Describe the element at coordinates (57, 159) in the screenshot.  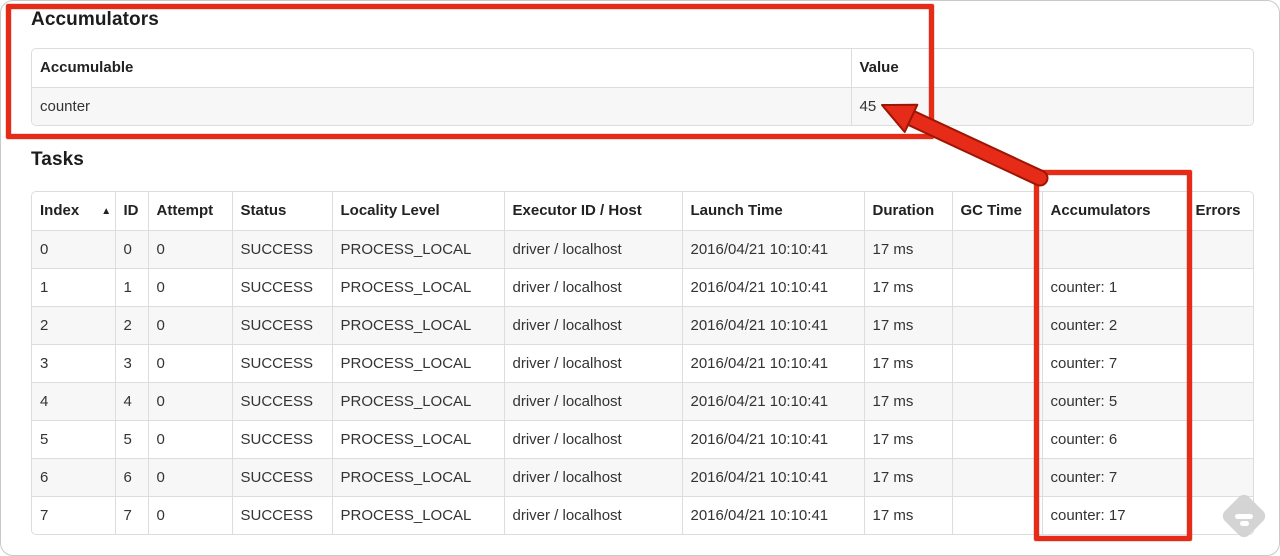
I see `tasks-section-title: Tasks` at that location.